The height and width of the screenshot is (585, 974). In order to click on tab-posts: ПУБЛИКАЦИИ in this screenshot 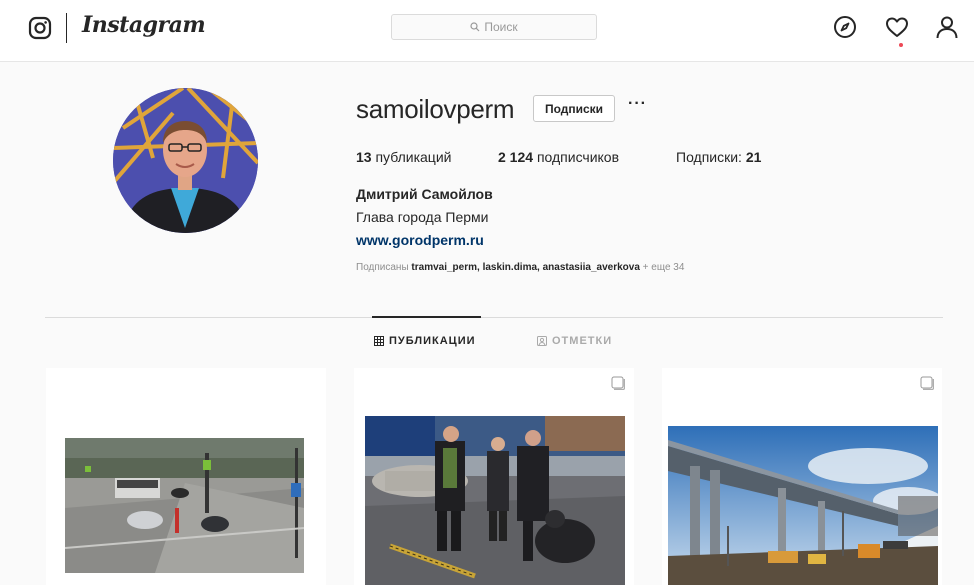, I will do `click(425, 341)`.